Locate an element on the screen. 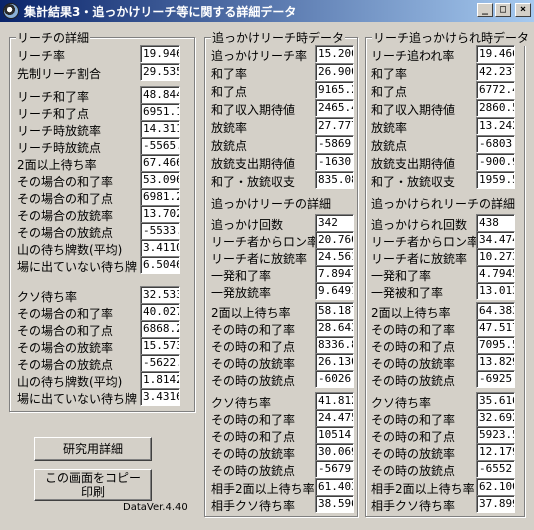  stat-value-field: 40.0273 is located at coordinates (160, 312).